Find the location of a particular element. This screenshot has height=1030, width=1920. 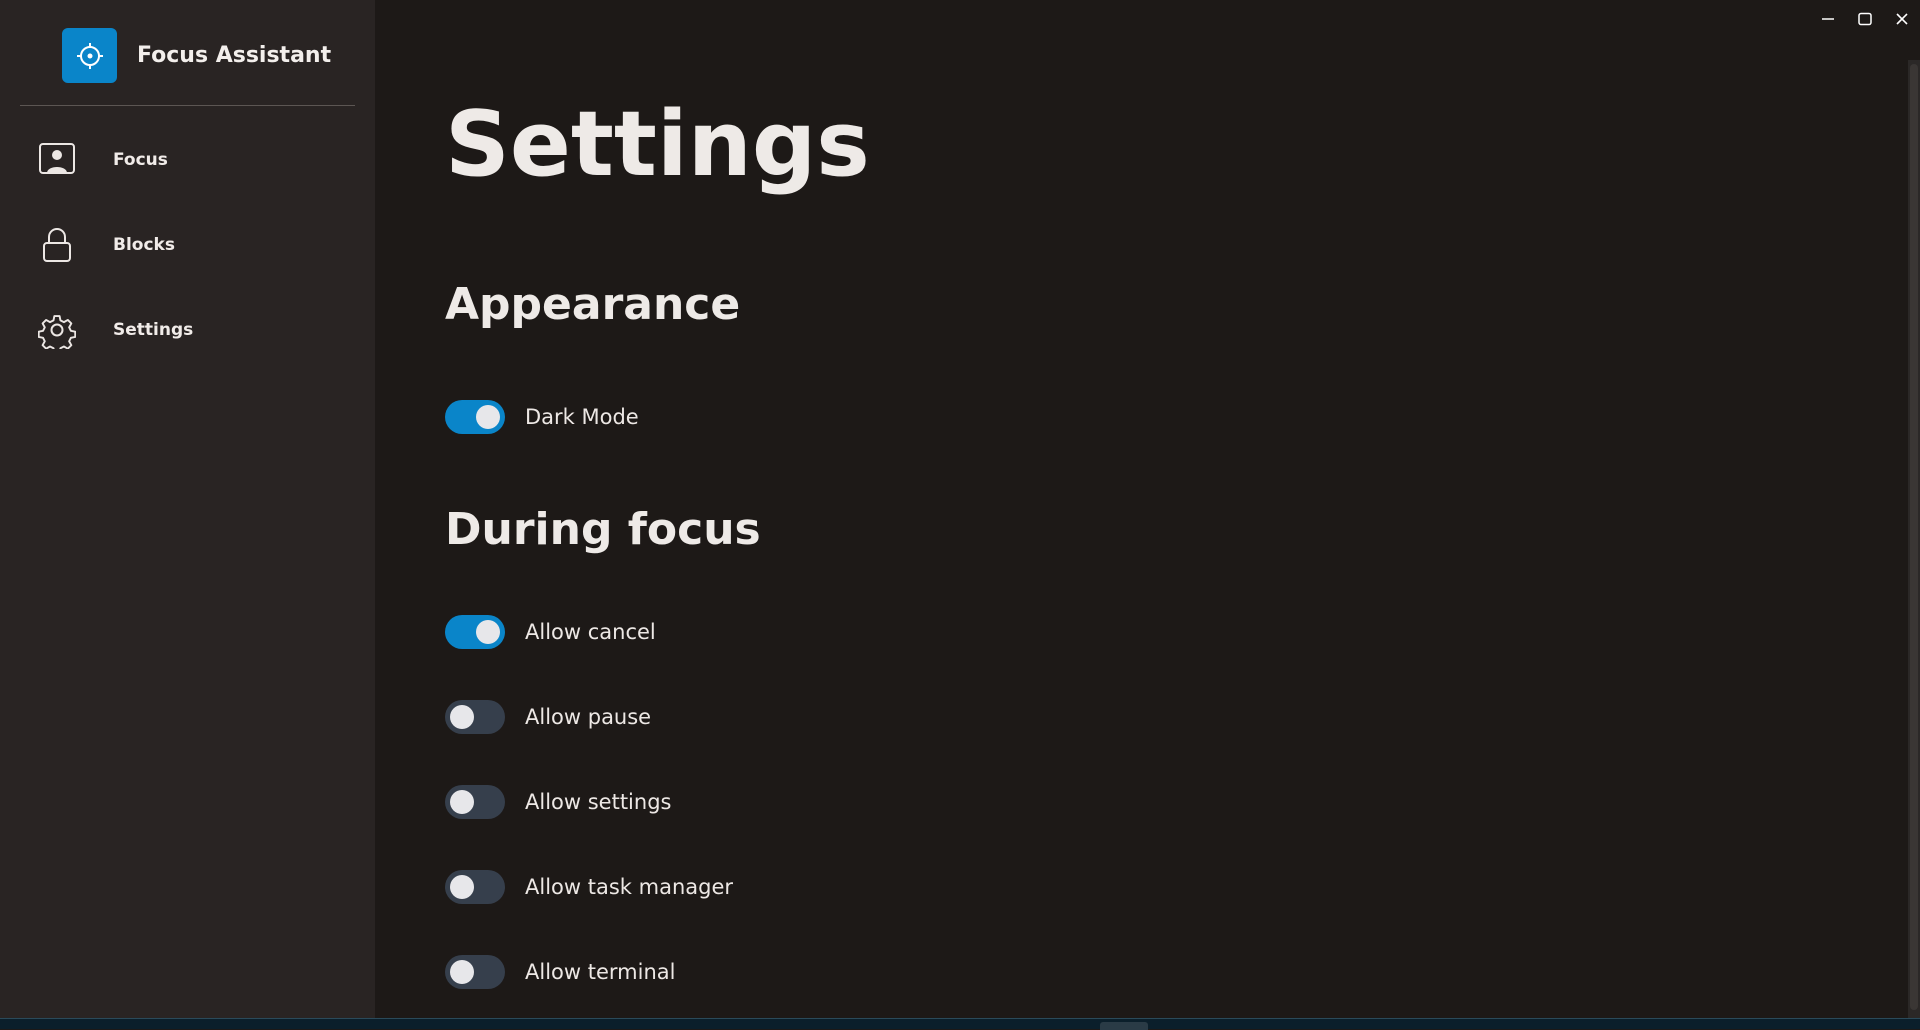

person-screen-icon is located at coordinates (57, 160).